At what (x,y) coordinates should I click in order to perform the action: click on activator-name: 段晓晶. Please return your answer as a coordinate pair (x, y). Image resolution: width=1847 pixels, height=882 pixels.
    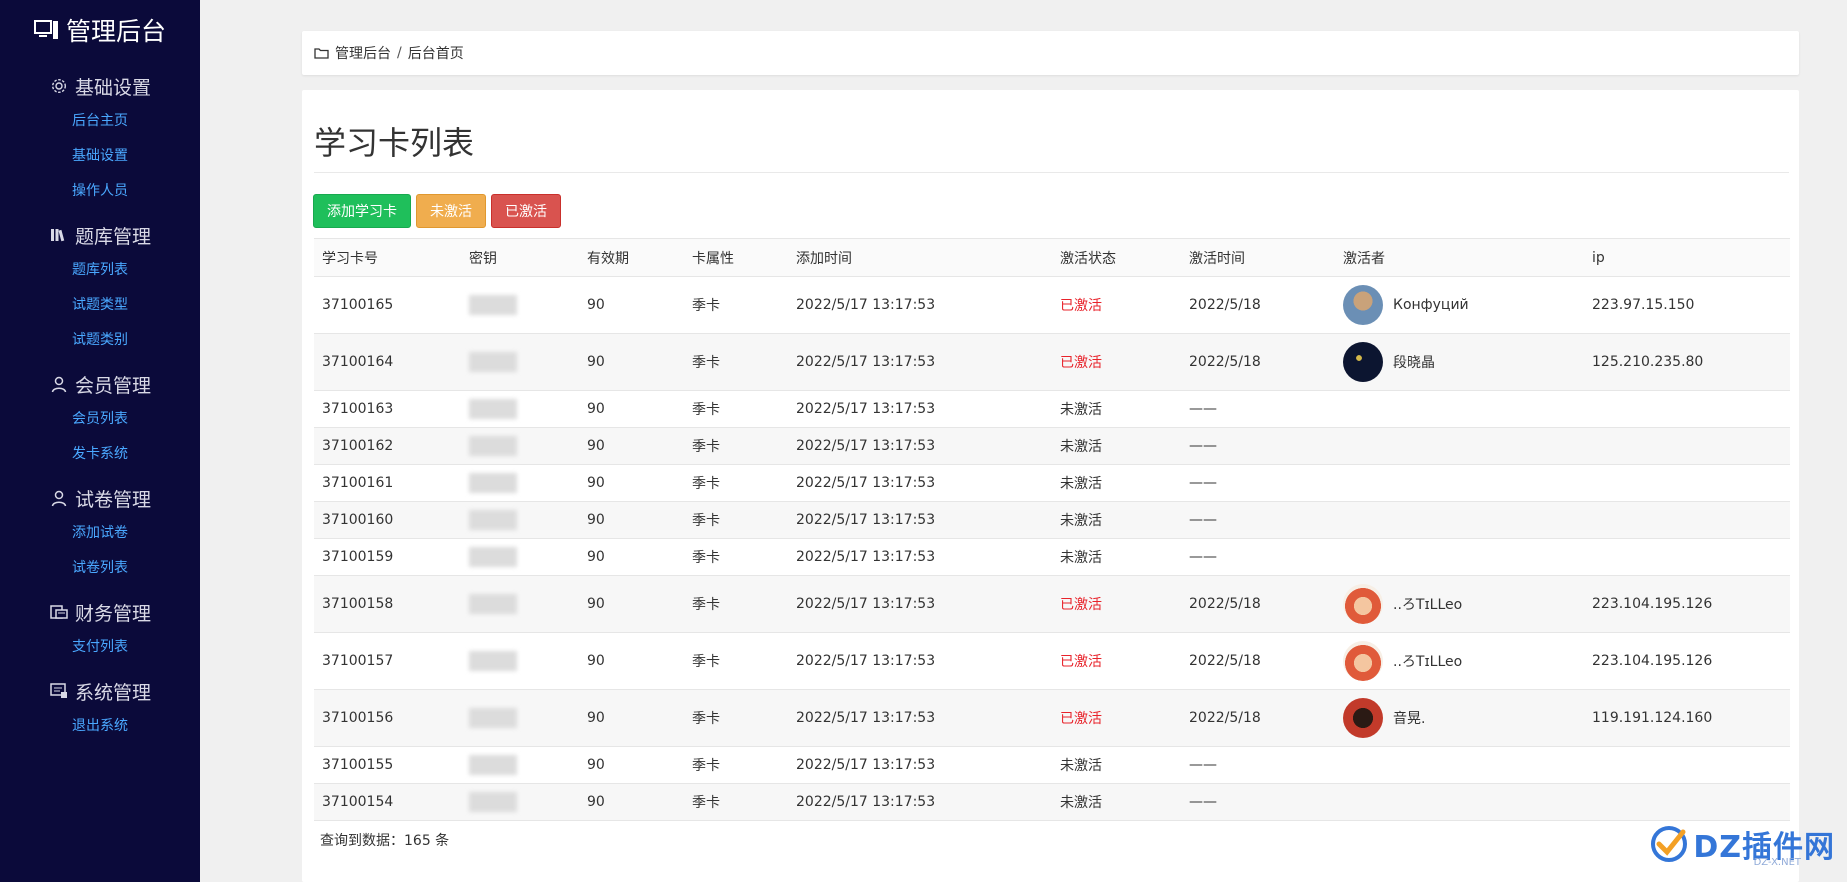
    Looking at the image, I should click on (1414, 363).